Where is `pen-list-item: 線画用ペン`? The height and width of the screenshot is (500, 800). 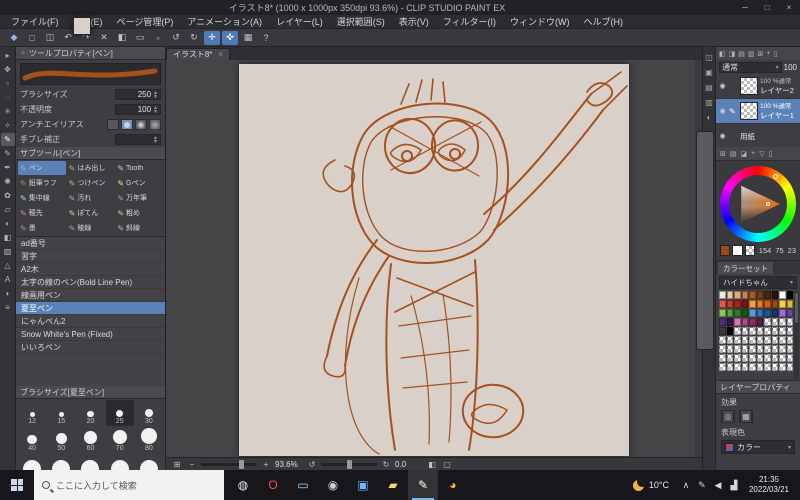 pen-list-item: 線画用ペン is located at coordinates (90, 295).